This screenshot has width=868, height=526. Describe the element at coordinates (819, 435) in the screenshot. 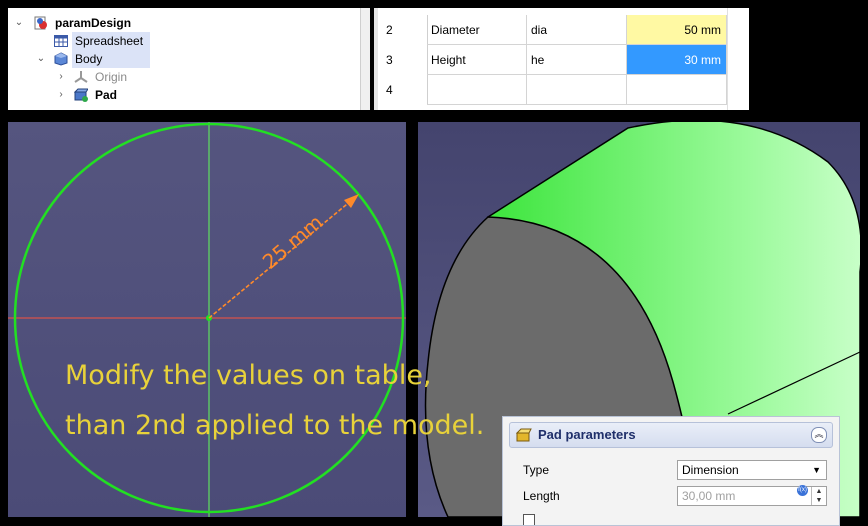

I see `collapse-icon: ︽` at that location.